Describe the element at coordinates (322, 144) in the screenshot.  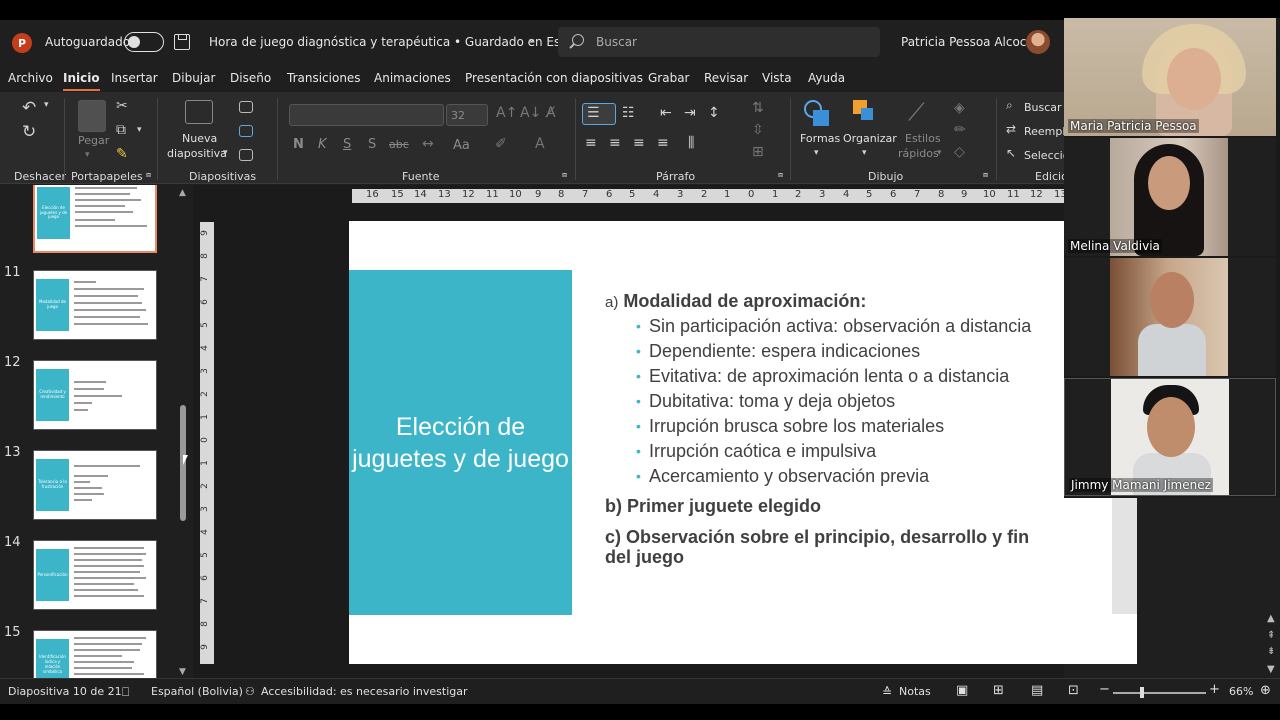
I see `italic-button: K` at that location.